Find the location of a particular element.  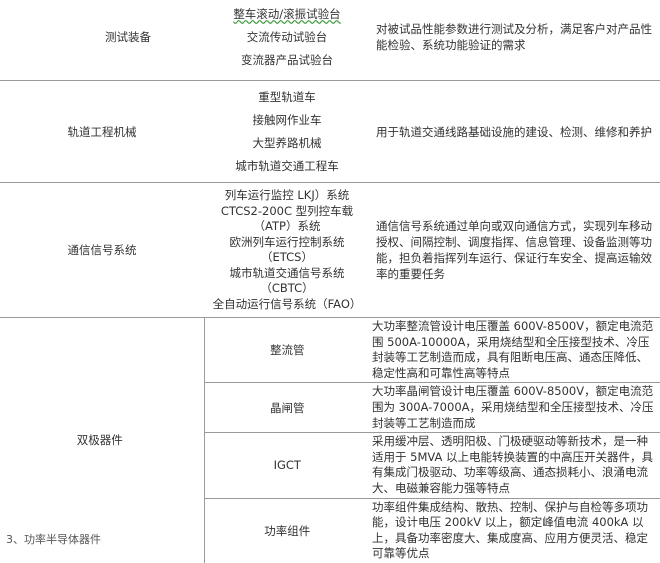

category-cell: 轨道工程机械 is located at coordinates (102, 131).